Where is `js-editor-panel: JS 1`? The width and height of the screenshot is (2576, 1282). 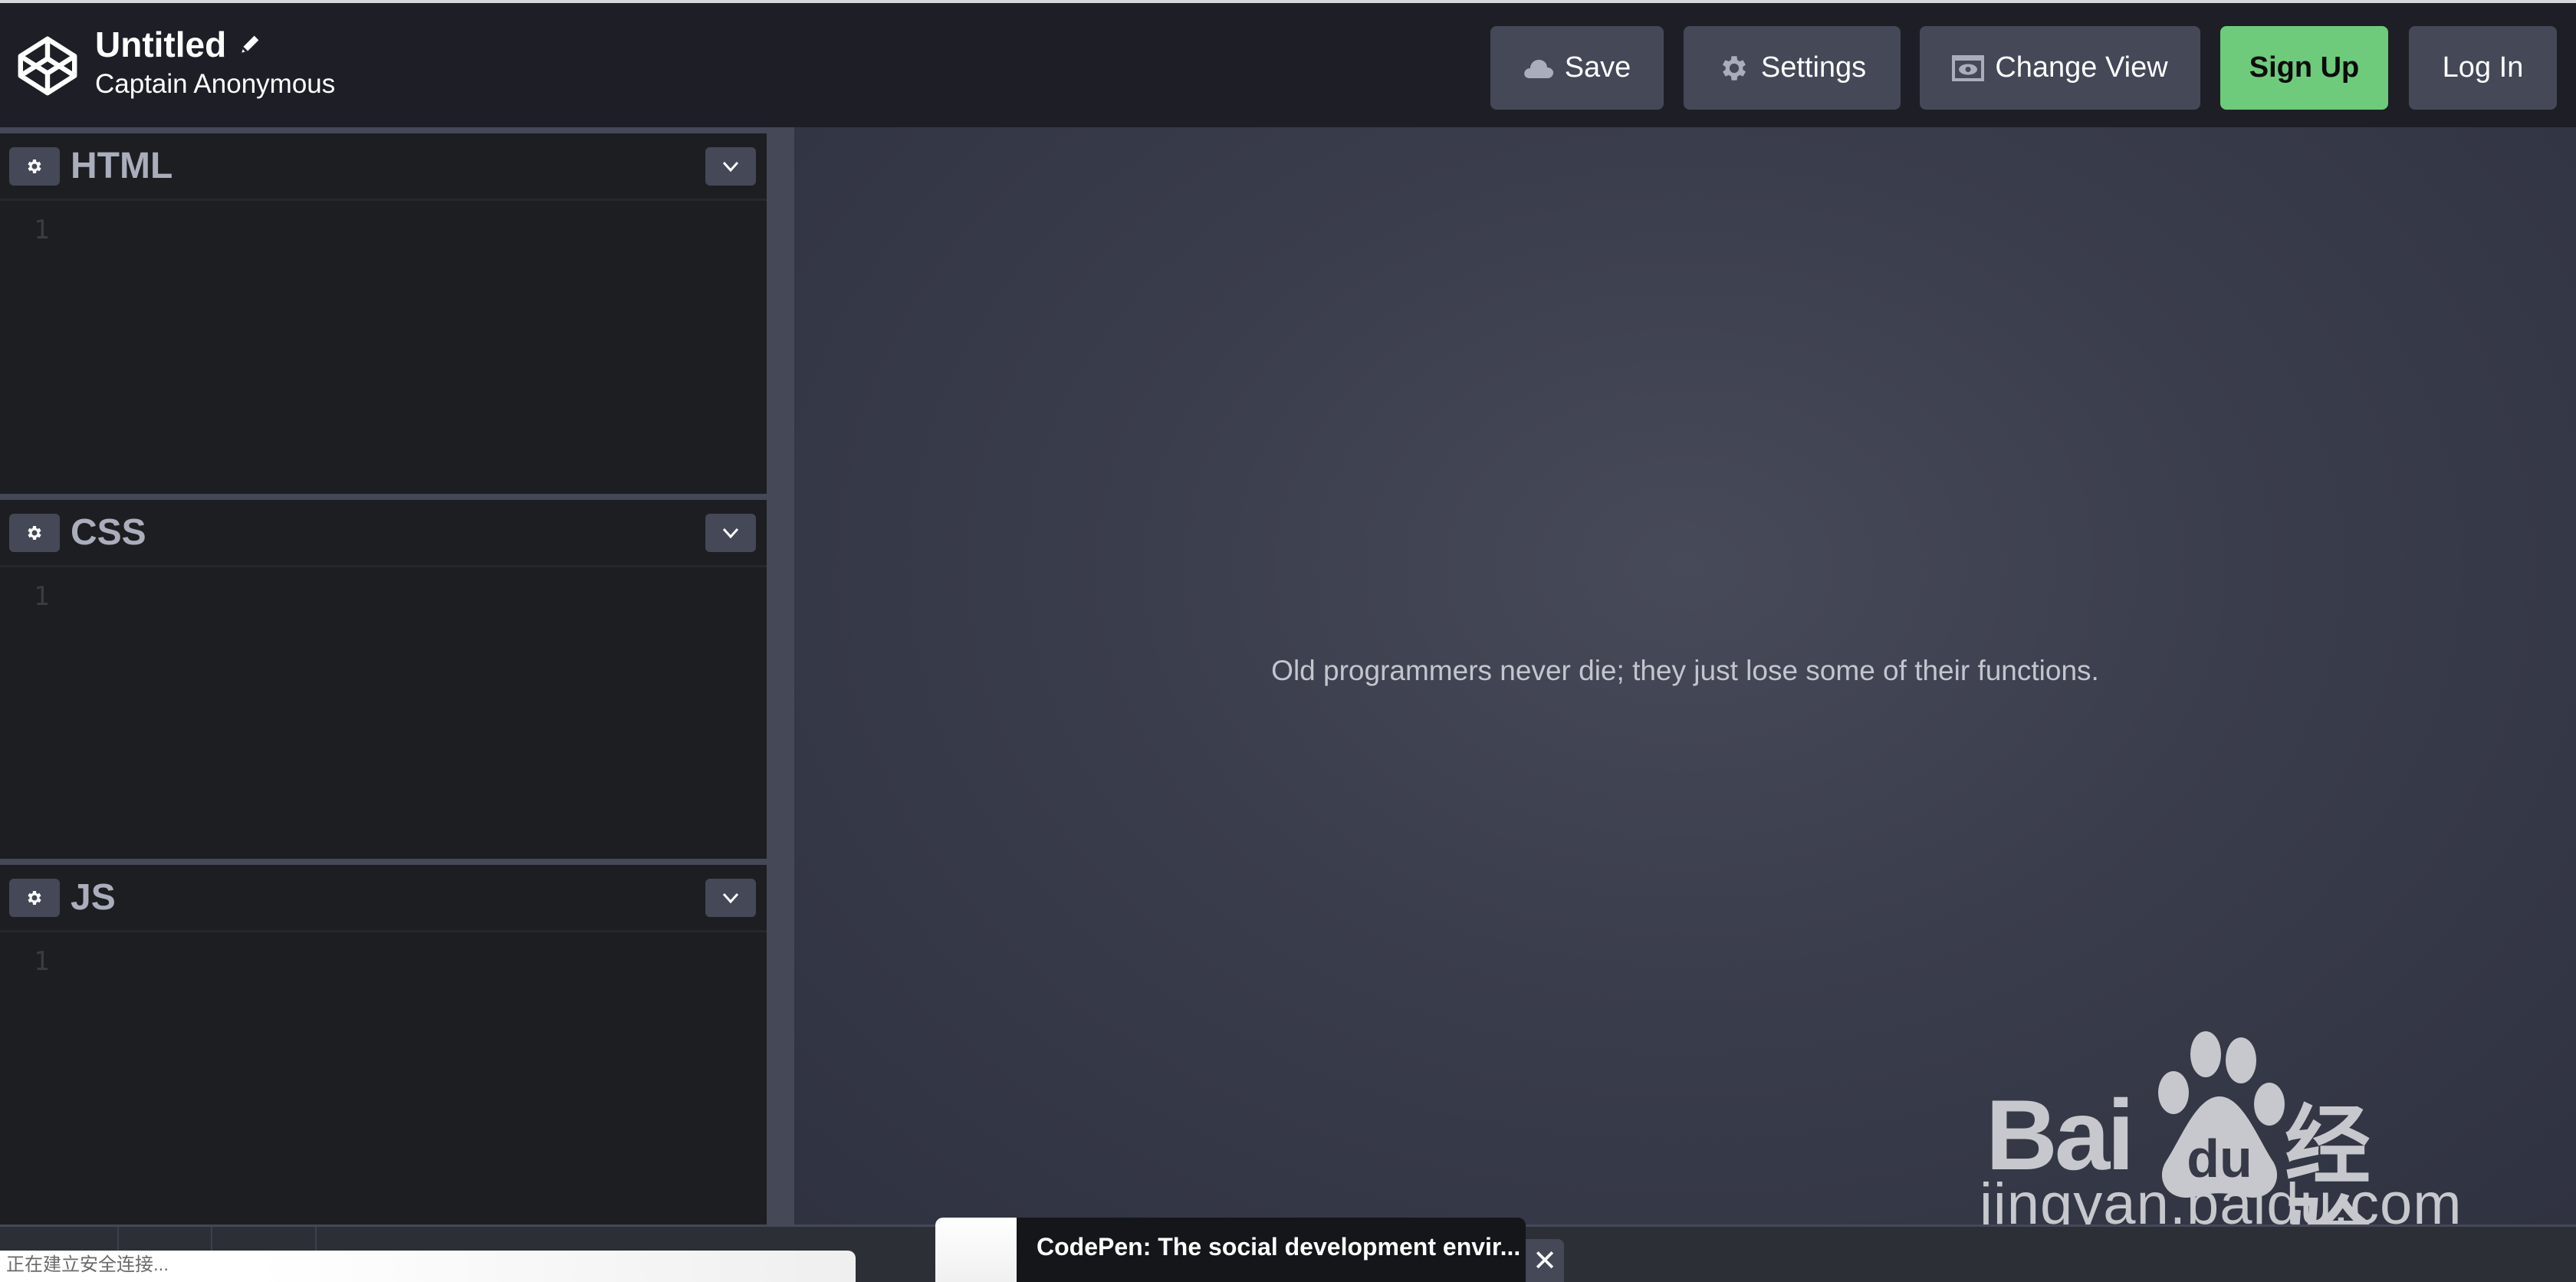
js-editor-panel: JS 1 is located at coordinates (383, 1044).